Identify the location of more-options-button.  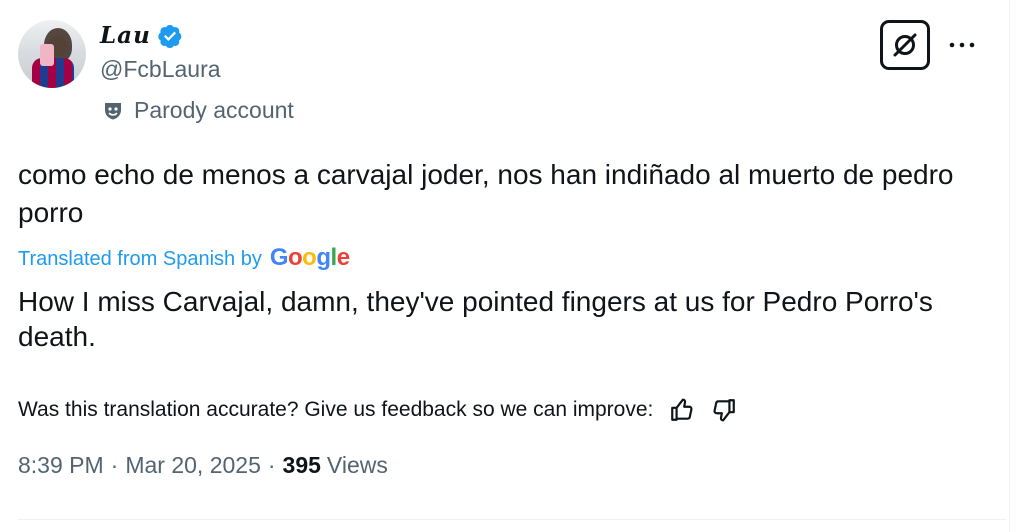
(962, 45).